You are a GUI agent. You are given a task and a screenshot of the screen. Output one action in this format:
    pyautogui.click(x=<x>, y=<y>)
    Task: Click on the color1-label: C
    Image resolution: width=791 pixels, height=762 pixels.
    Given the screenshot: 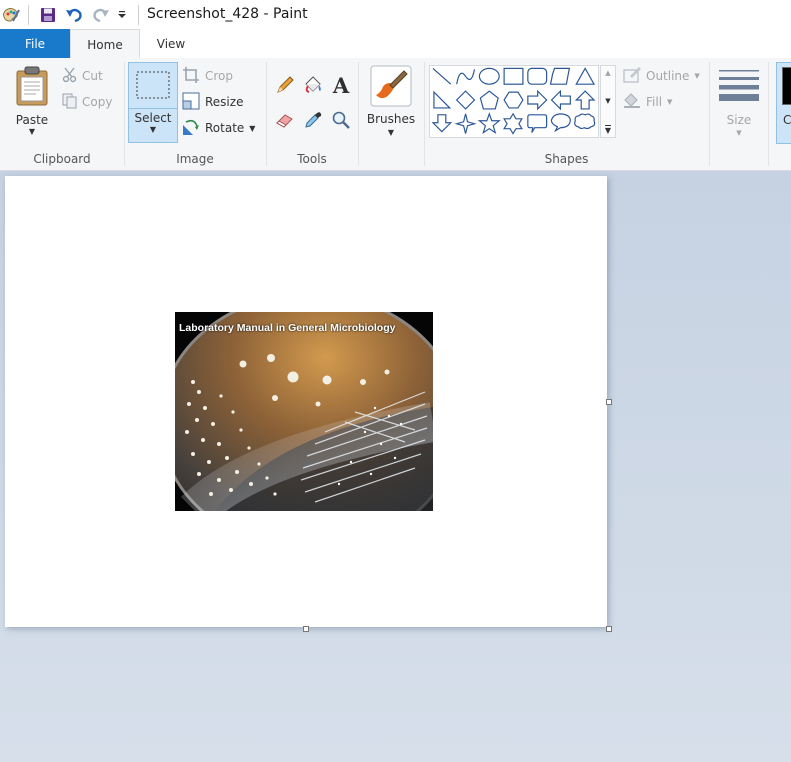 What is the action you would take?
    pyautogui.click(x=787, y=120)
    